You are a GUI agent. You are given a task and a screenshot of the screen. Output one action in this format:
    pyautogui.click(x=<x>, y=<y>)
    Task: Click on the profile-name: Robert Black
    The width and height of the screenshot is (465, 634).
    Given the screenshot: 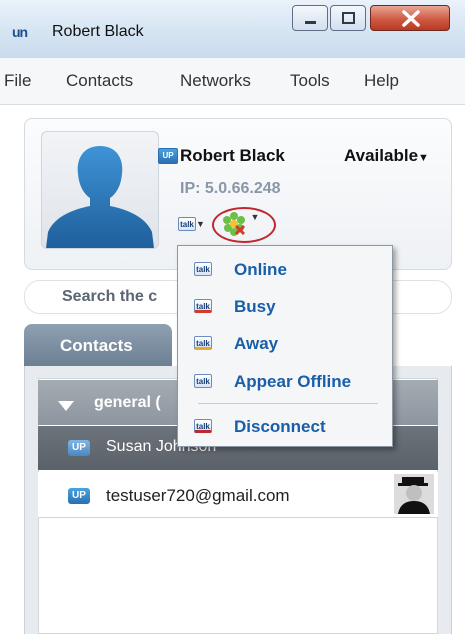 What is the action you would take?
    pyautogui.click(x=232, y=155)
    